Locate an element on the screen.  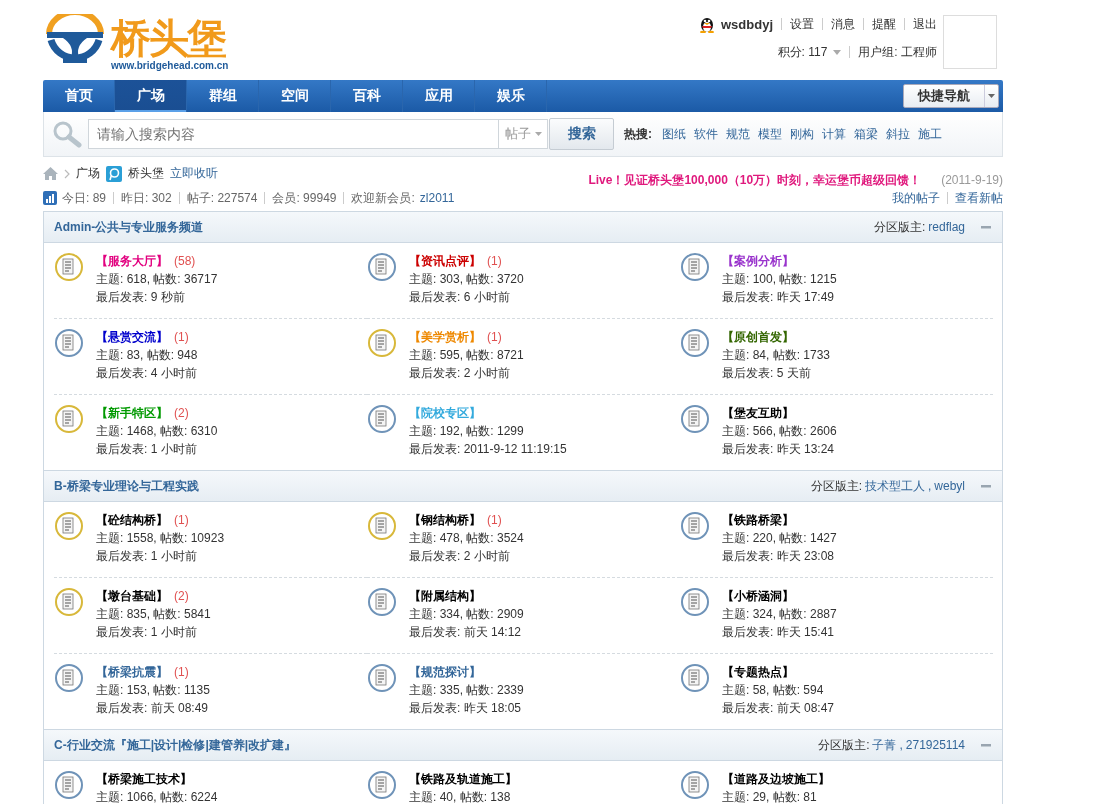
forum-stats: 主题: 29, 帖数: 81 is located at coordinates (770, 796).